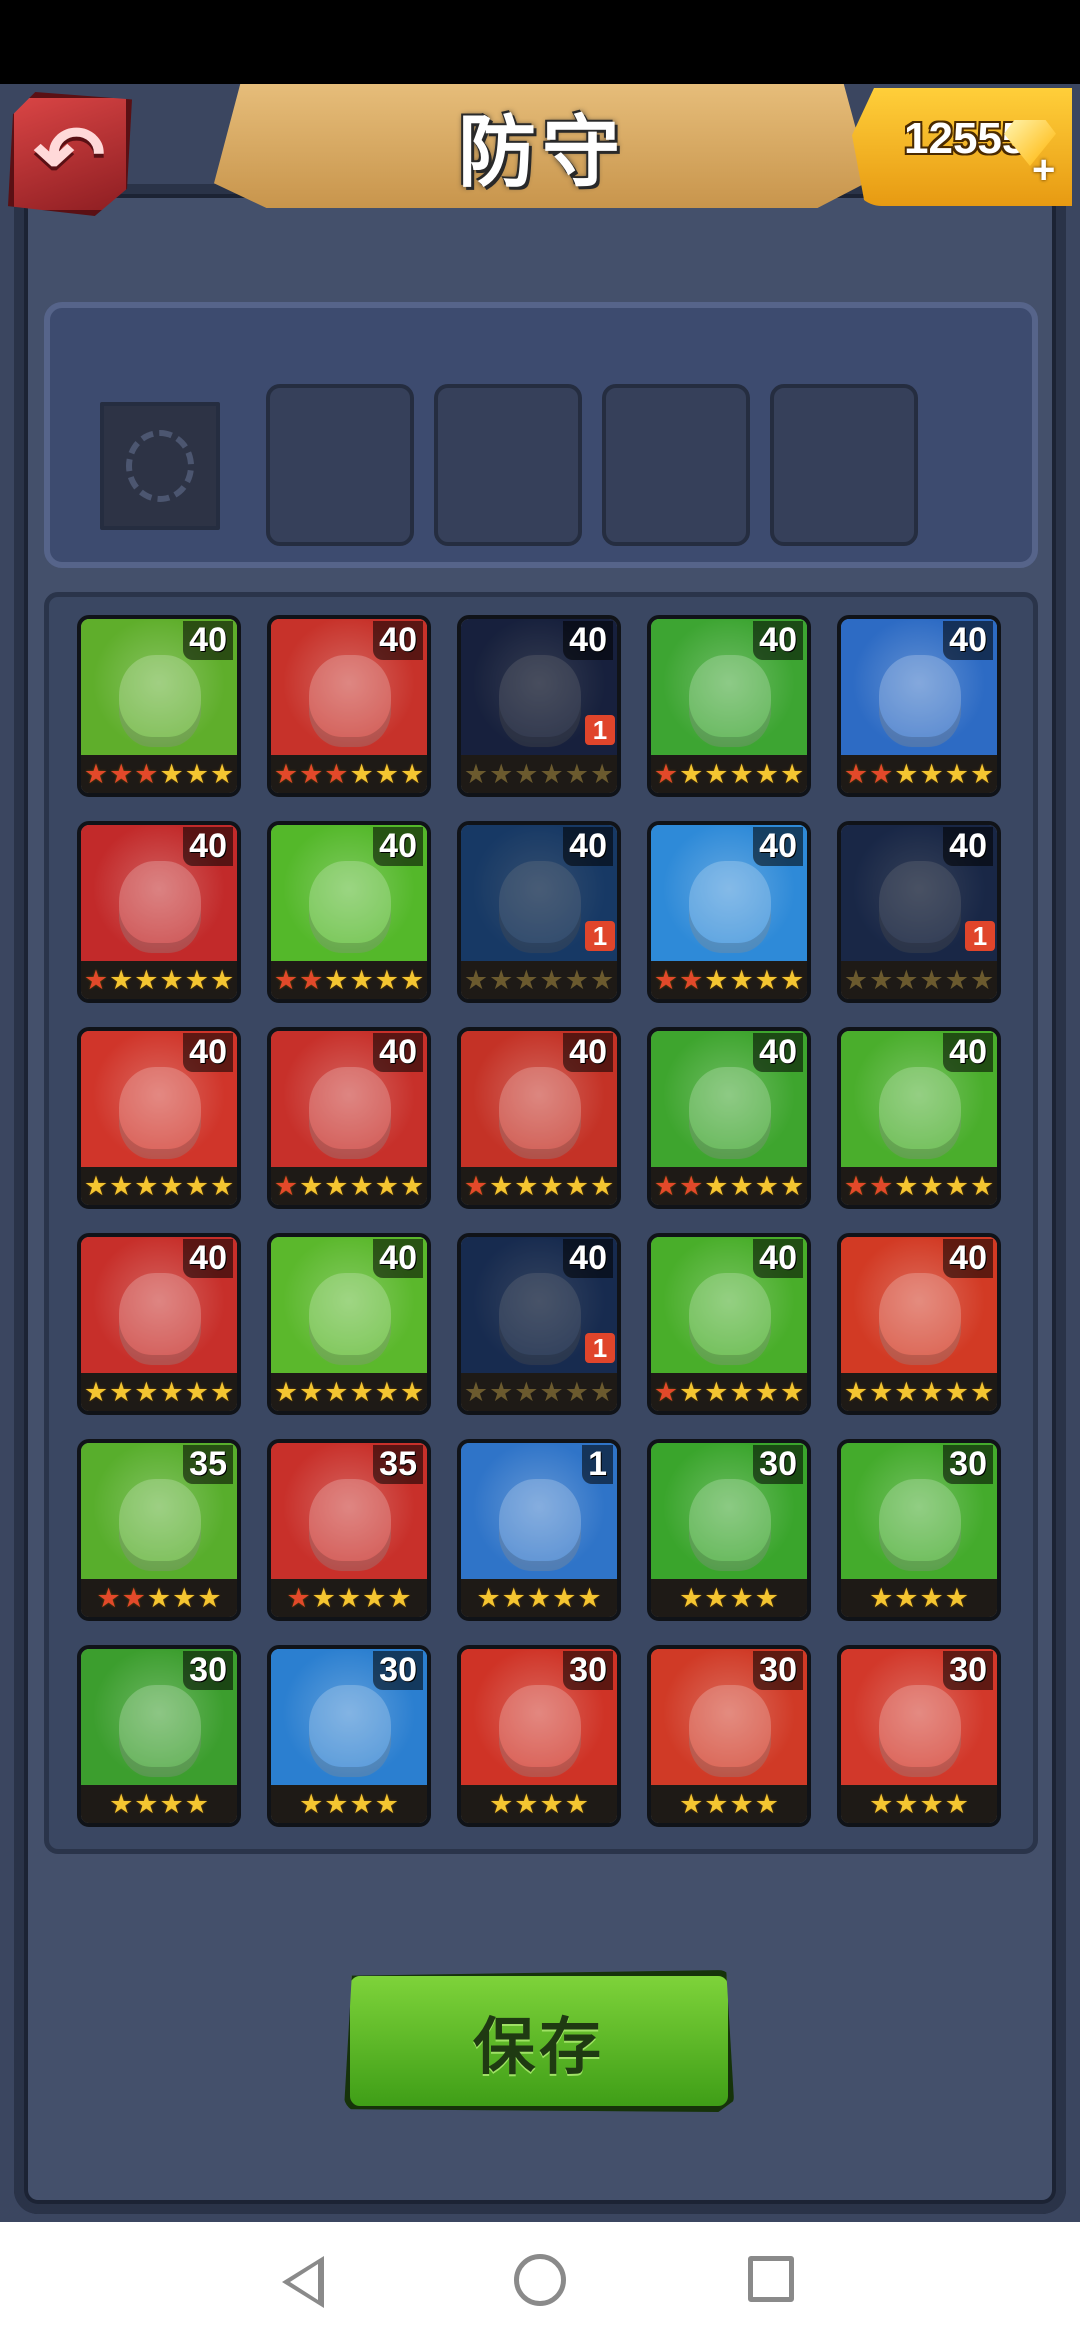 This screenshot has width=1080, height=2340. I want to click on hero-card: 1 ★ ★ ★ ★ ★, so click(539, 1530).